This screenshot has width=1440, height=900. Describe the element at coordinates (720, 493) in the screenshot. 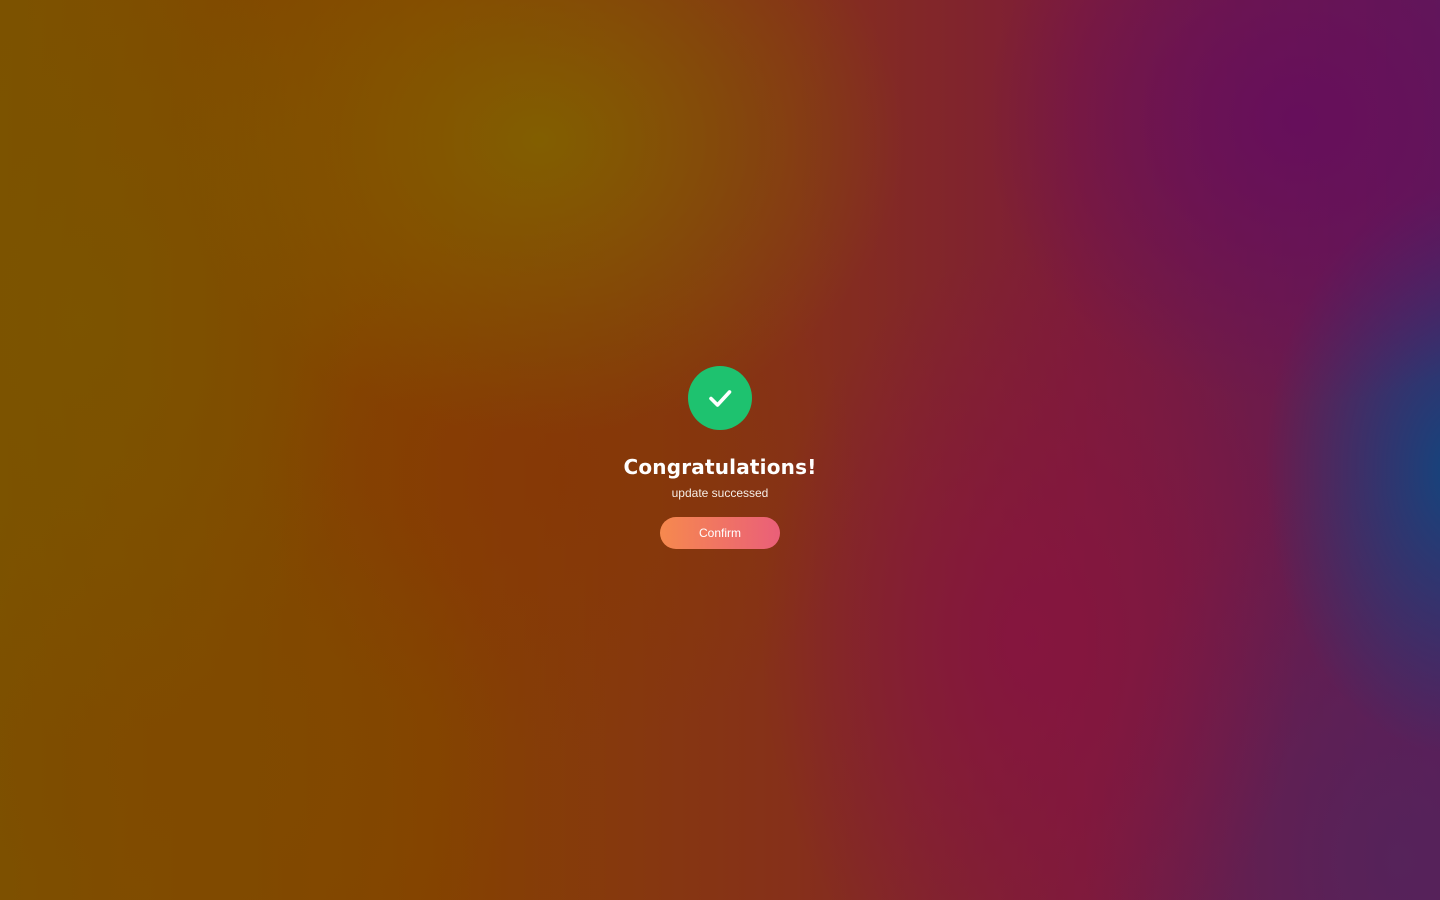

I see `dialog-message: update successed` at that location.